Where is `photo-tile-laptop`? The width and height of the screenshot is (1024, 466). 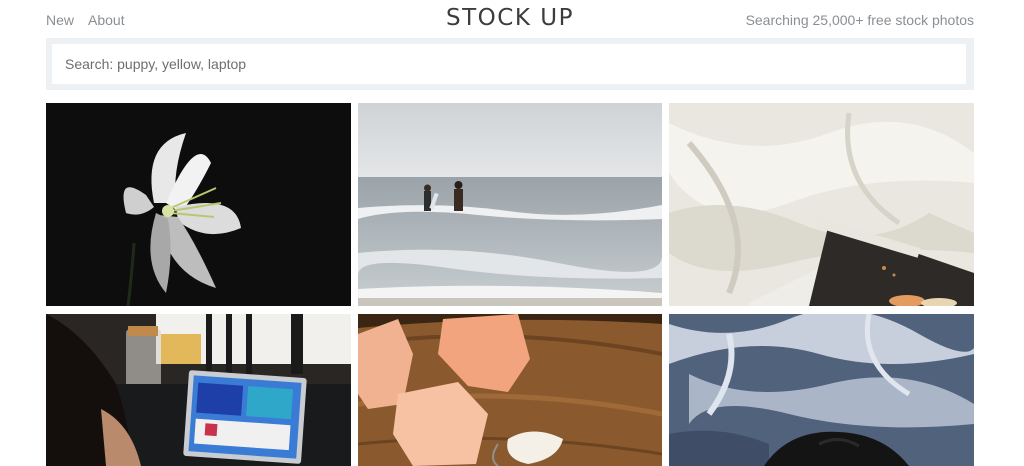
photo-tile-laptop is located at coordinates (198, 390).